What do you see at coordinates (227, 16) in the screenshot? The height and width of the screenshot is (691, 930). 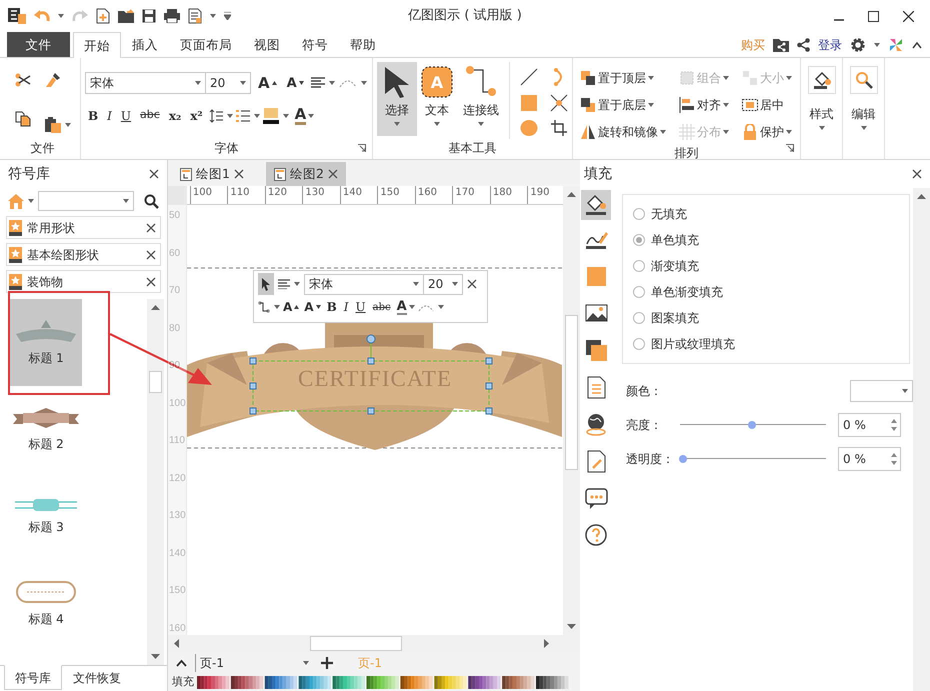 I see `customize-toolbar-icon` at bounding box center [227, 16].